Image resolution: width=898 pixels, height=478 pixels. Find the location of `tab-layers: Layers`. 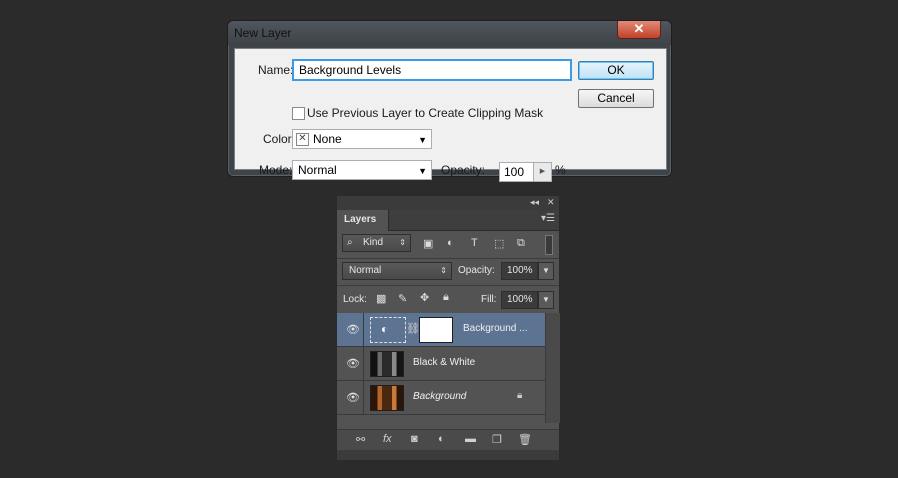

tab-layers: Layers is located at coordinates (363, 220).